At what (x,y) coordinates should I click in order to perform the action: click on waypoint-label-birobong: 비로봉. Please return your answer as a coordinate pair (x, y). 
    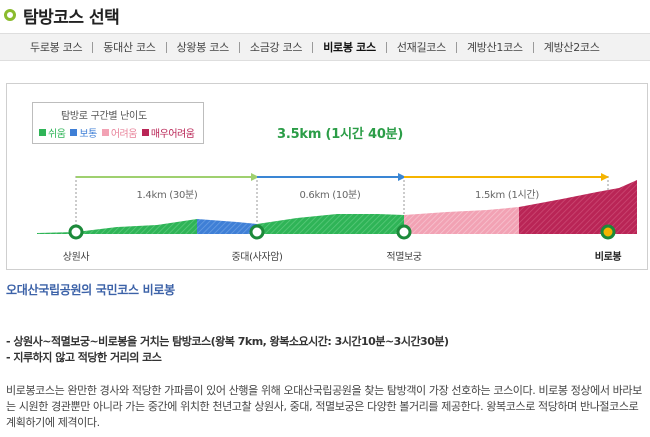
    Looking at the image, I should click on (608, 257).